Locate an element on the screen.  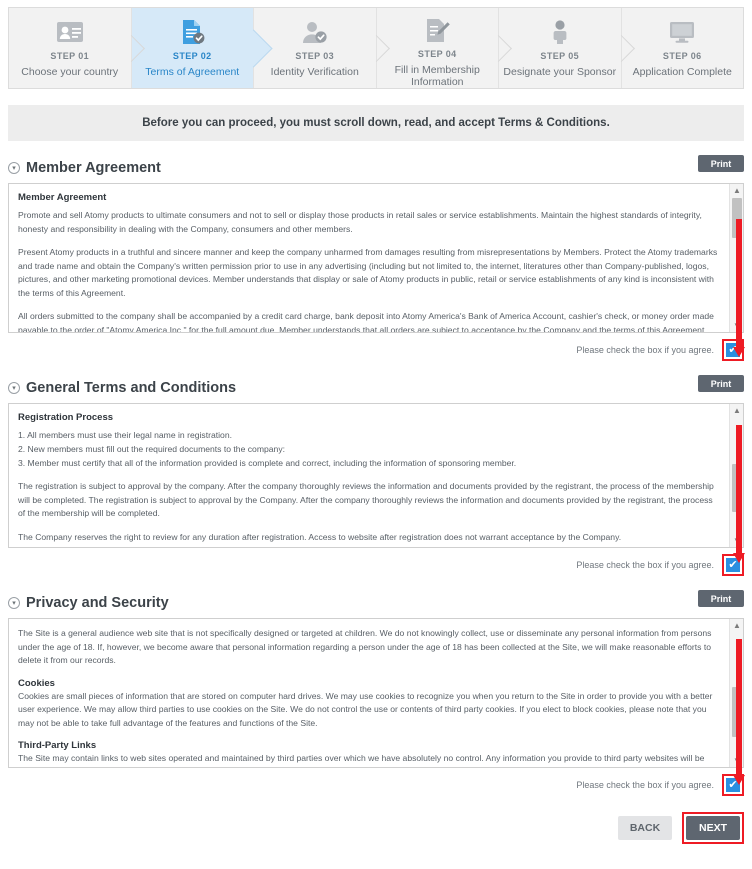
step-2-terms-of-agreement: STEP 02 Terms of Agreement is located at coordinates (192, 48).